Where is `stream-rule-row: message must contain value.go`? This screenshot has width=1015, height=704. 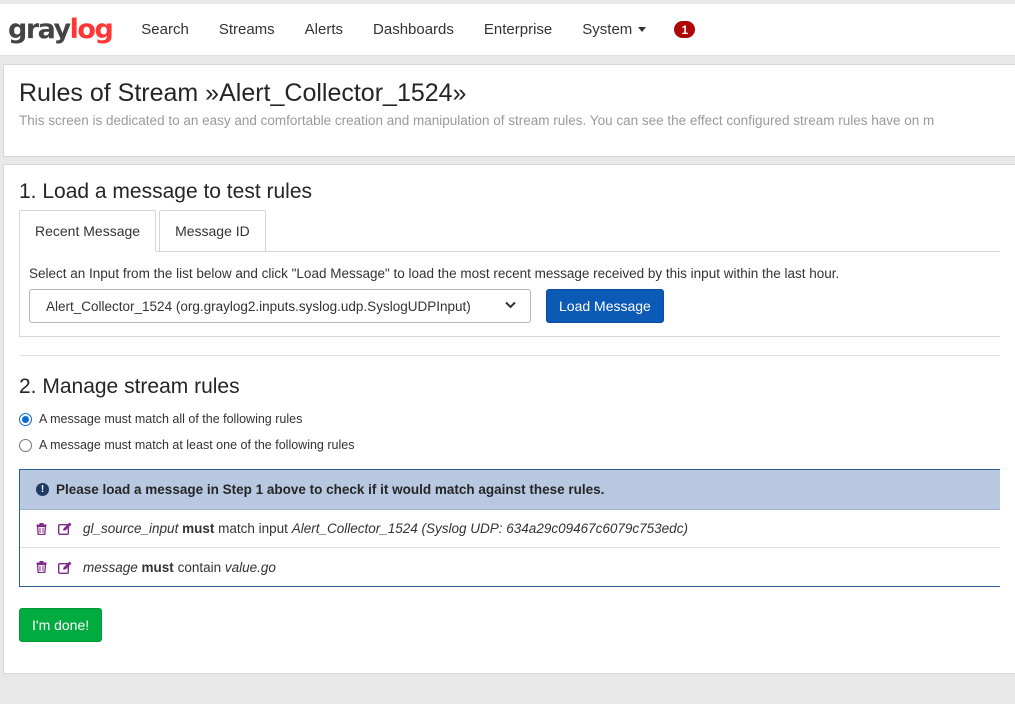
stream-rule-row: message must contain value.go is located at coordinates (510, 567).